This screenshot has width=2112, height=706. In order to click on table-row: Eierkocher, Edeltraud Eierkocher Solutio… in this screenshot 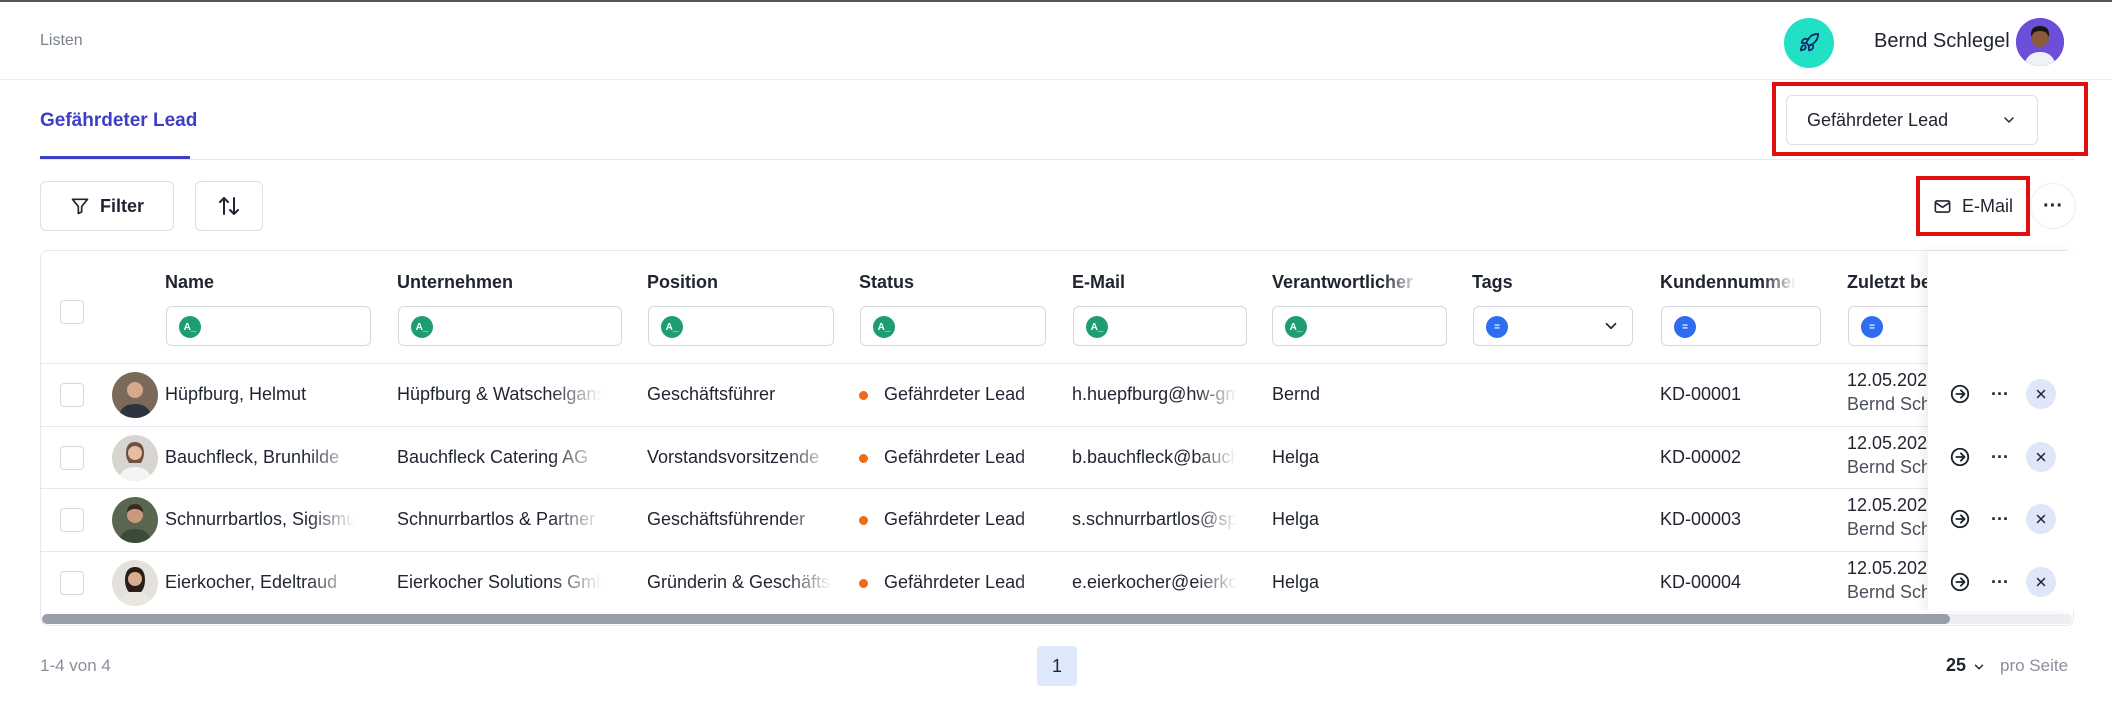, I will do `click(1057, 583)`.